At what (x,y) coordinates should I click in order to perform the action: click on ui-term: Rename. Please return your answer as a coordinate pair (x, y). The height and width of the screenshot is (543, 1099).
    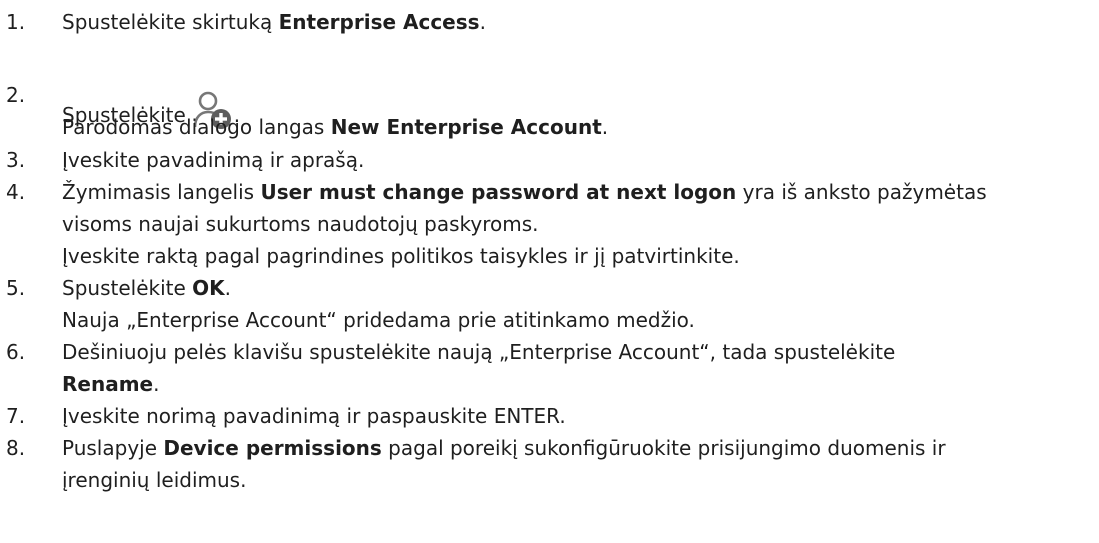
    Looking at the image, I should click on (108, 384).